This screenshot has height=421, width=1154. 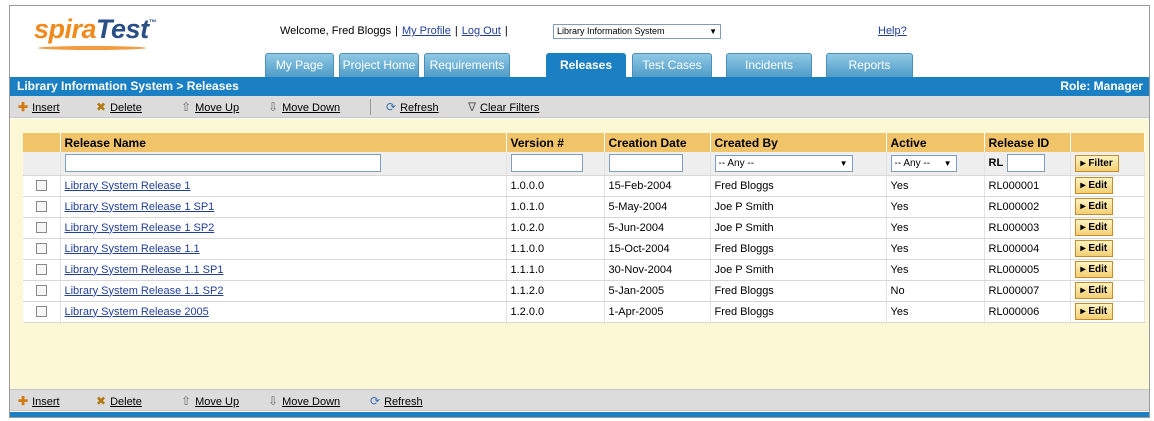 I want to click on spiratest-logo: spiraTest™, so click(x=95, y=29).